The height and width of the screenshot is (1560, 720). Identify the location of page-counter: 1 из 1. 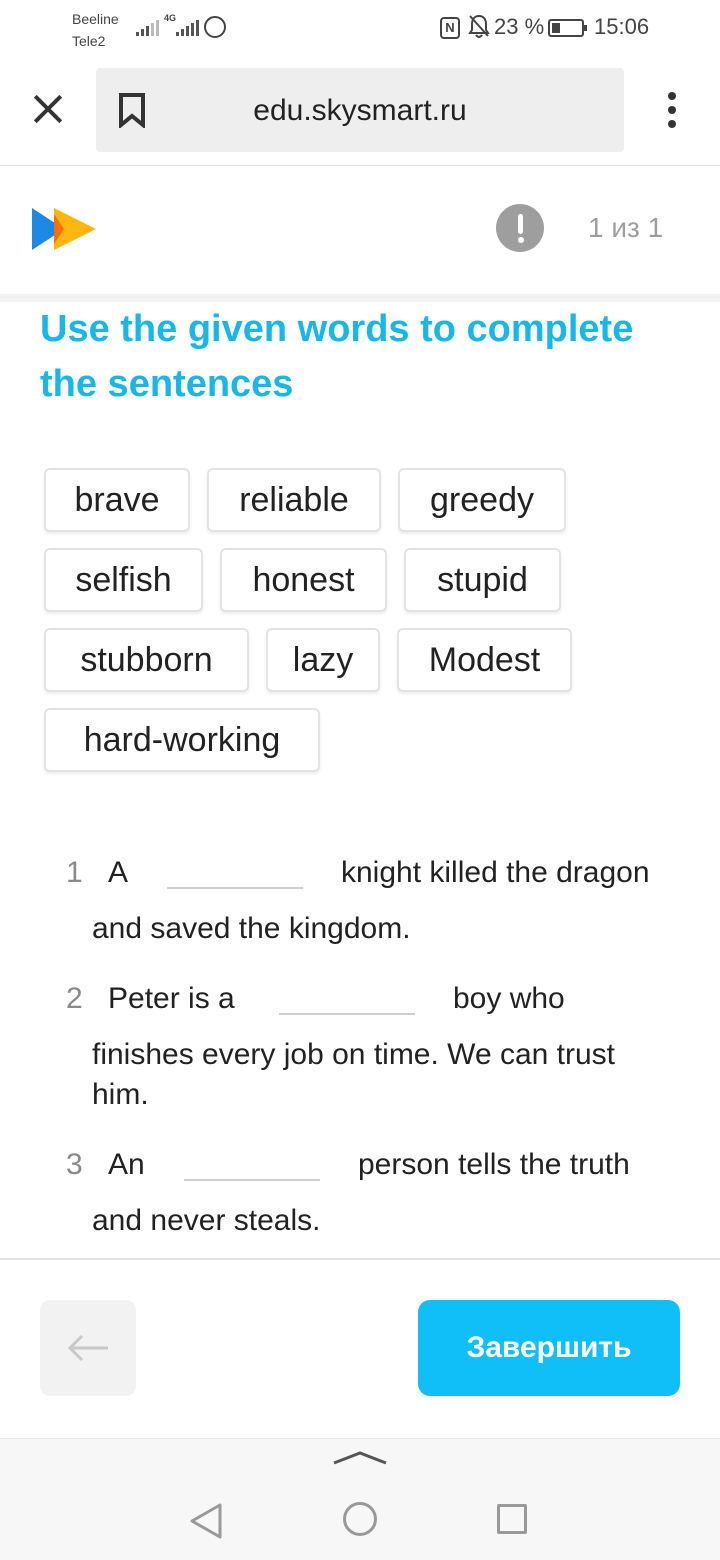
(626, 227).